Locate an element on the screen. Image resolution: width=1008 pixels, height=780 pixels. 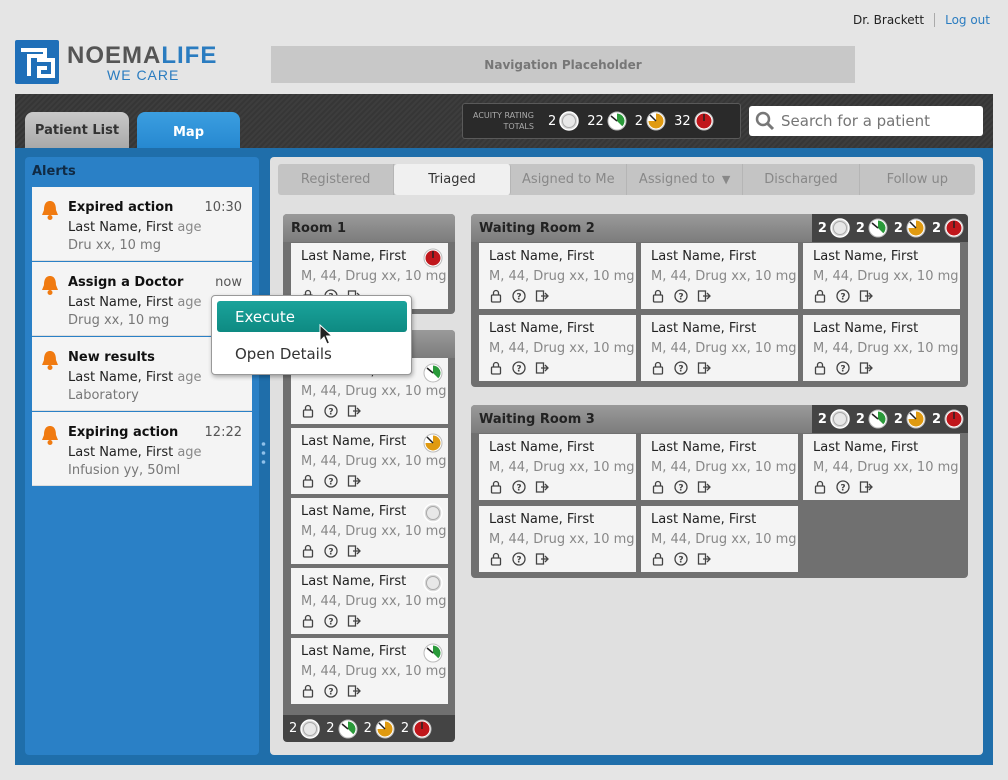
chevron-down-icon: ▼ is located at coordinates (722, 179).